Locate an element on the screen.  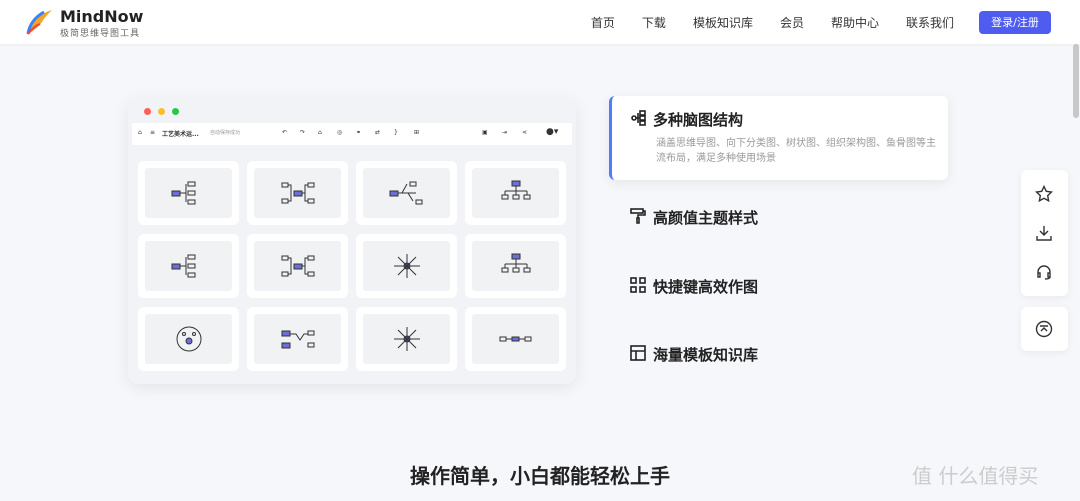
insert-icon: ⊞ is located at coordinates (417, 132).